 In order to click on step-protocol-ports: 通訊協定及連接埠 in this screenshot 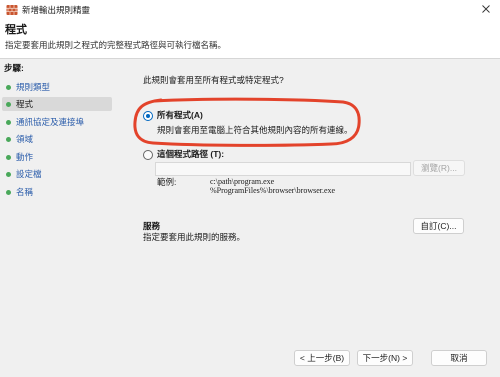, I will do `click(57, 122)`.